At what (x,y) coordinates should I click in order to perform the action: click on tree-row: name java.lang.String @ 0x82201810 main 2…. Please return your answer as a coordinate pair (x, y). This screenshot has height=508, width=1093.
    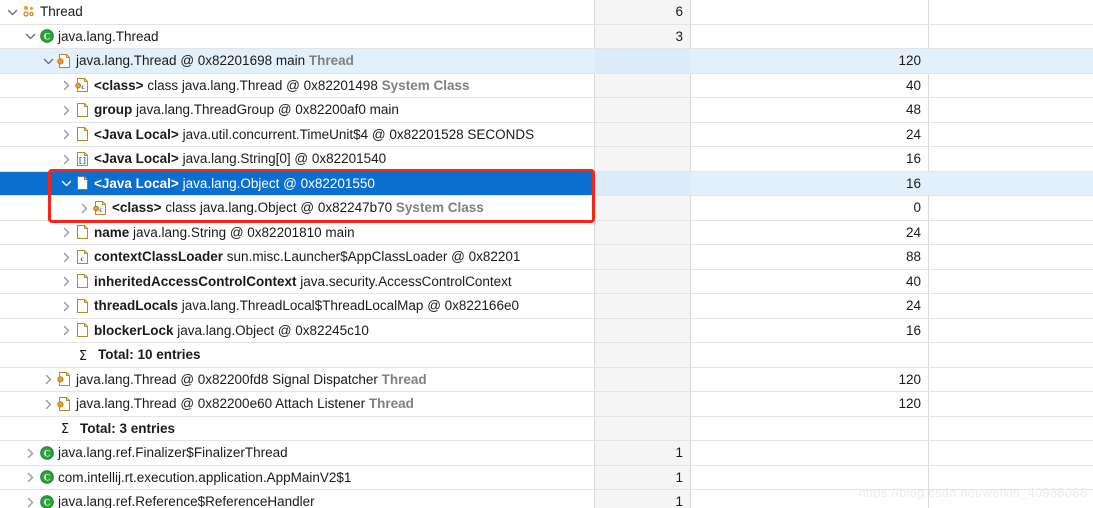
    Looking at the image, I should click on (546, 232).